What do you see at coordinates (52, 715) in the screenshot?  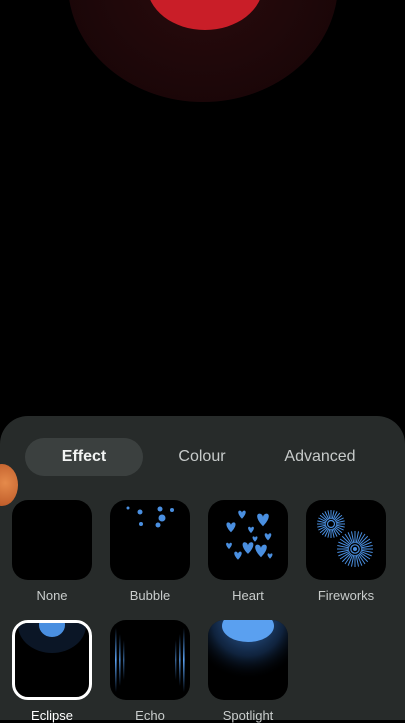 I see `effect-label: Eclipse` at bounding box center [52, 715].